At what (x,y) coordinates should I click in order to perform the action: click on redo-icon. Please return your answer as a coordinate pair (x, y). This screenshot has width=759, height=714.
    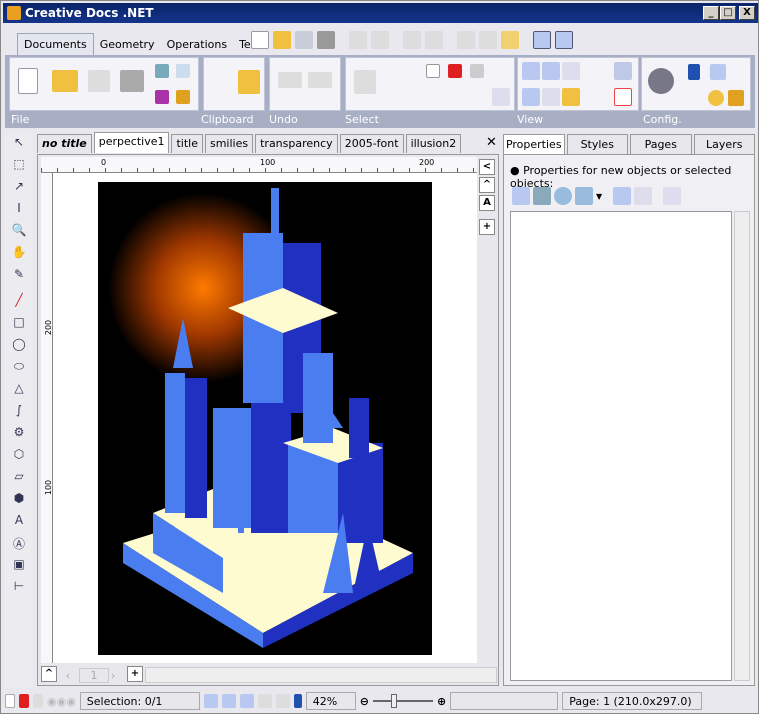
    Looking at the image, I should click on (380, 40).